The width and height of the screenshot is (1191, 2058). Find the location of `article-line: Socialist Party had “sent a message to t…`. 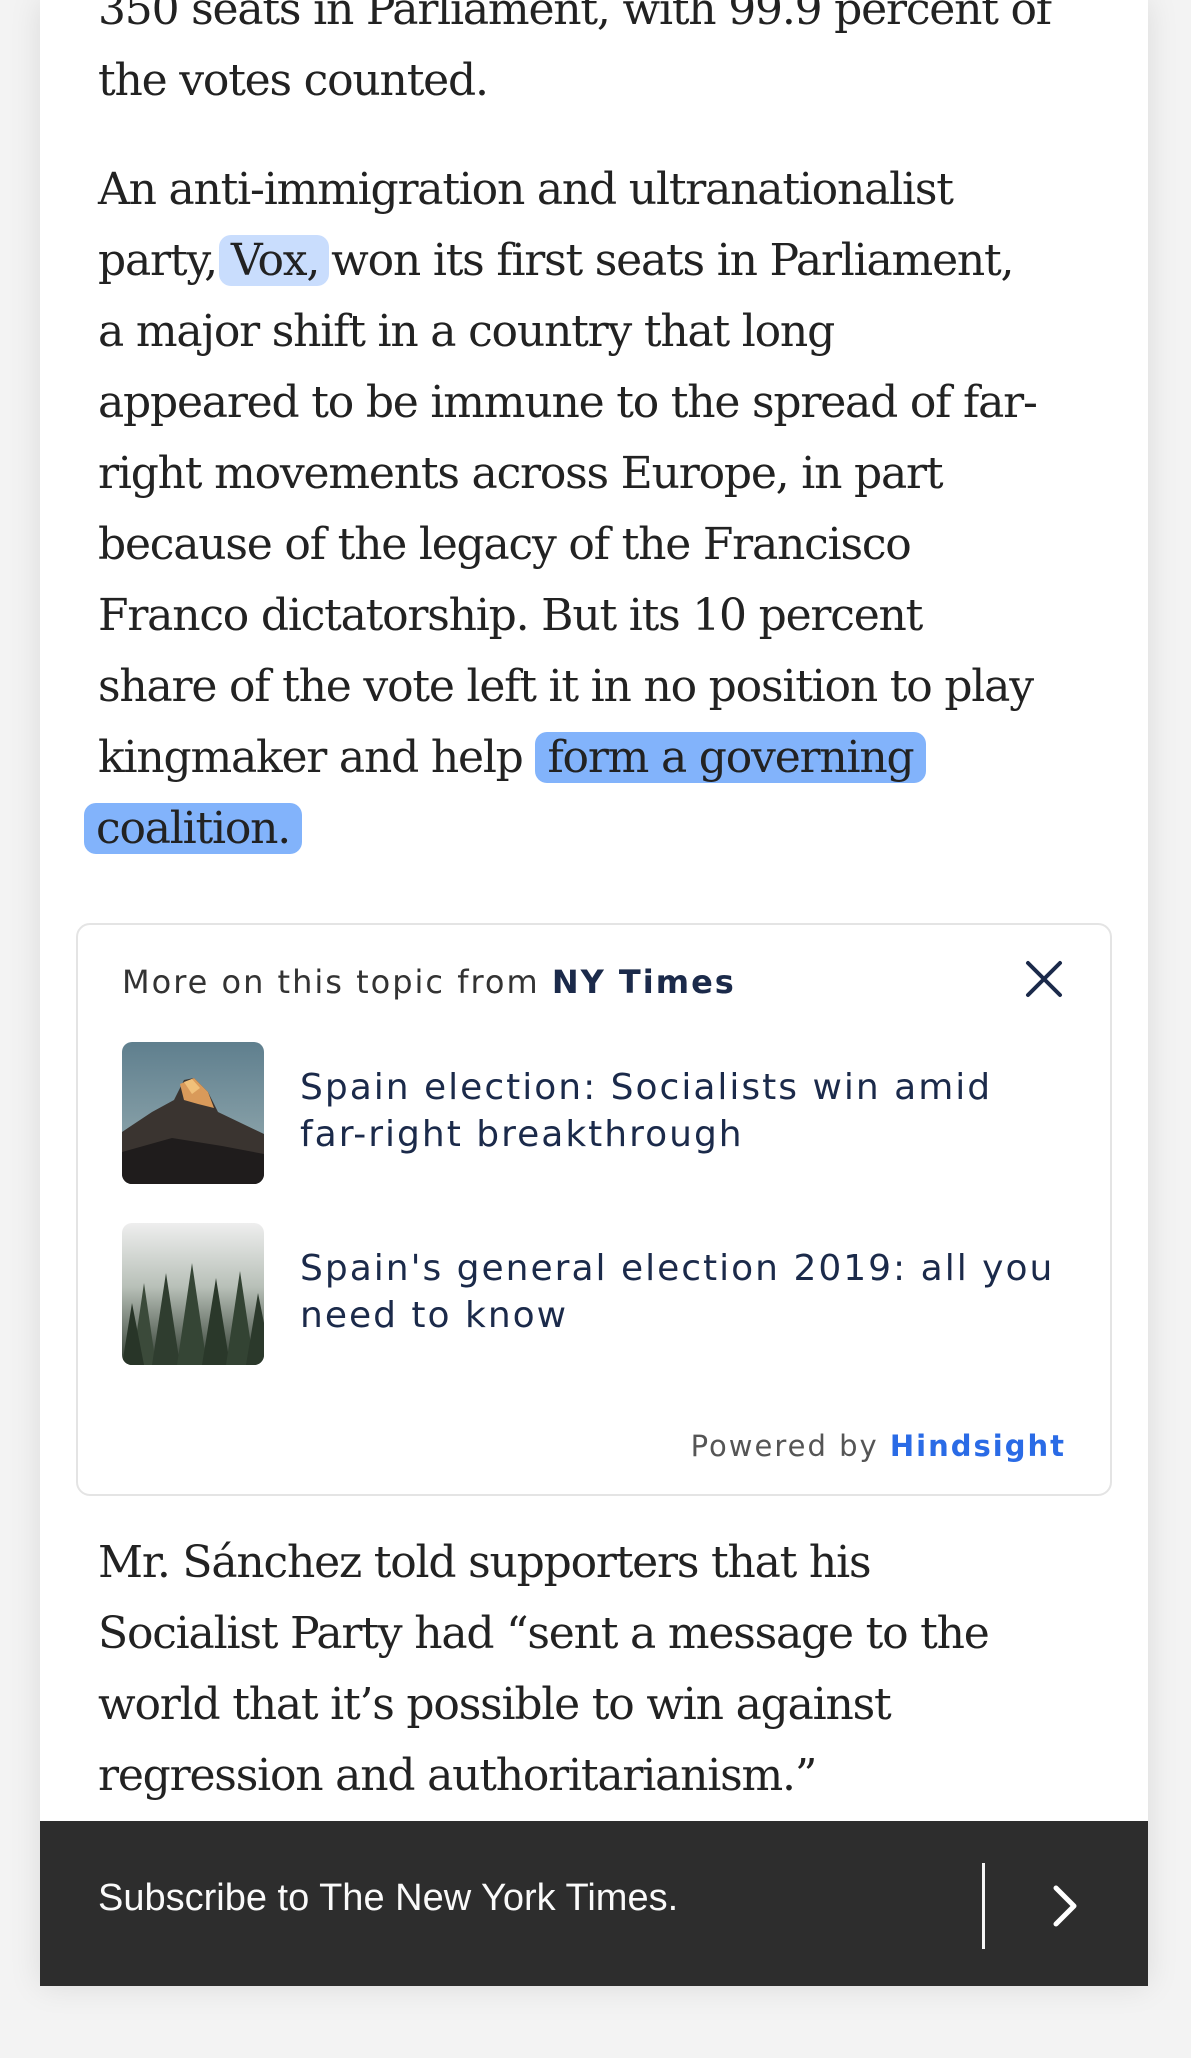

article-line: Socialist Party had “sent a message to t… is located at coordinates (544, 1633).